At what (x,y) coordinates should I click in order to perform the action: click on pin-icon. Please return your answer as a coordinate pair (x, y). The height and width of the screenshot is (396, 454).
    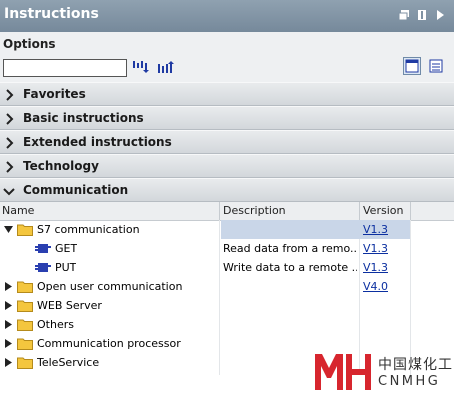
    Looking at the image, I should click on (422, 15).